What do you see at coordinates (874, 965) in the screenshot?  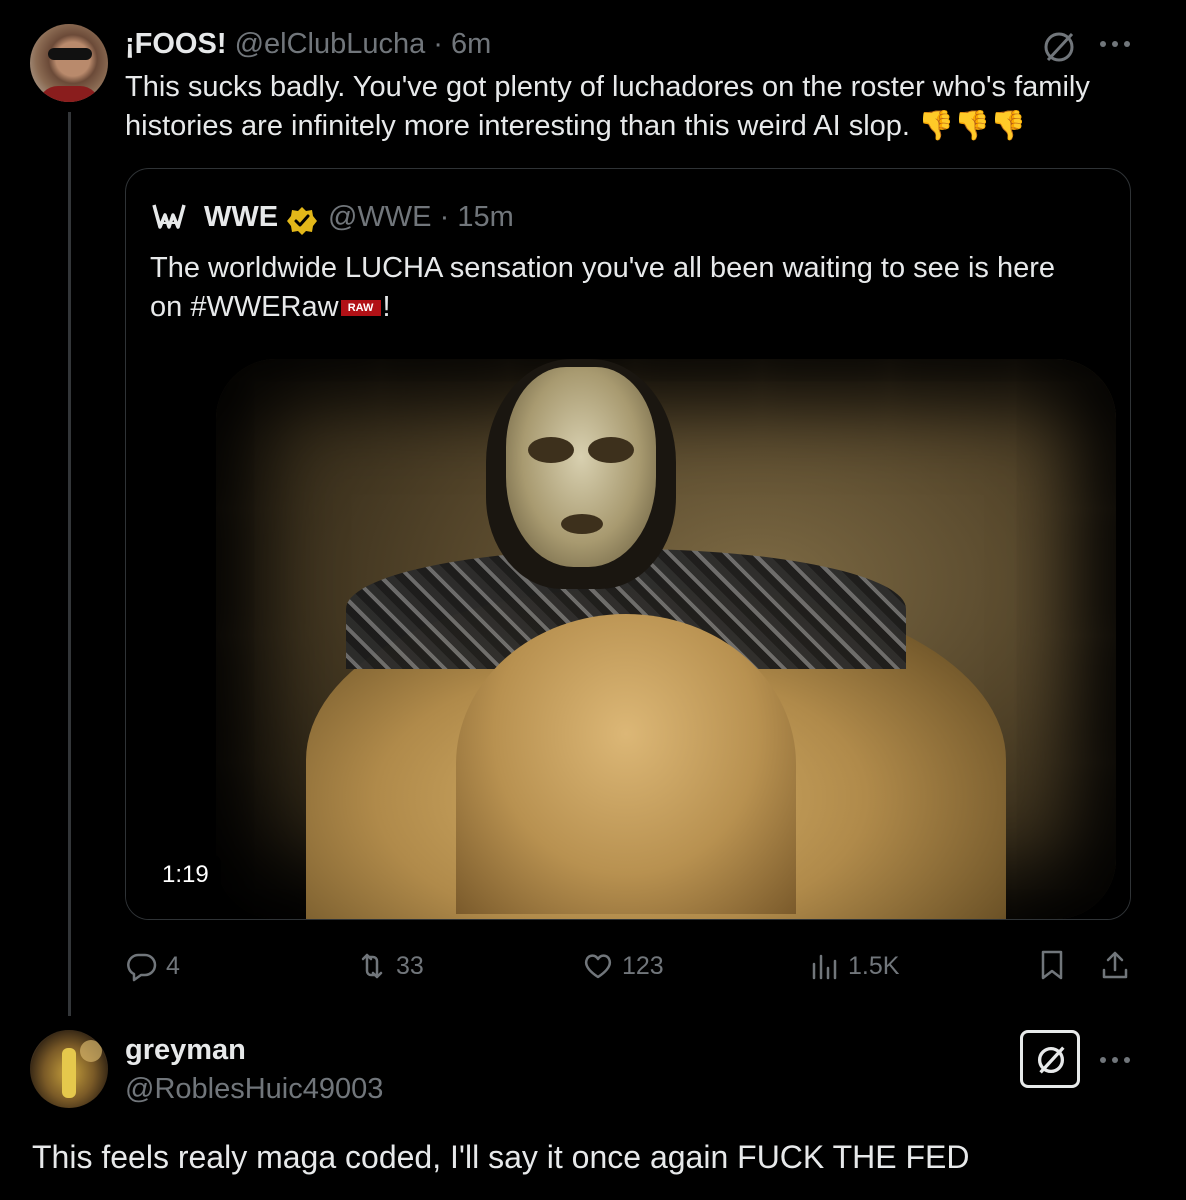 I see `views-count: 1.5K` at bounding box center [874, 965].